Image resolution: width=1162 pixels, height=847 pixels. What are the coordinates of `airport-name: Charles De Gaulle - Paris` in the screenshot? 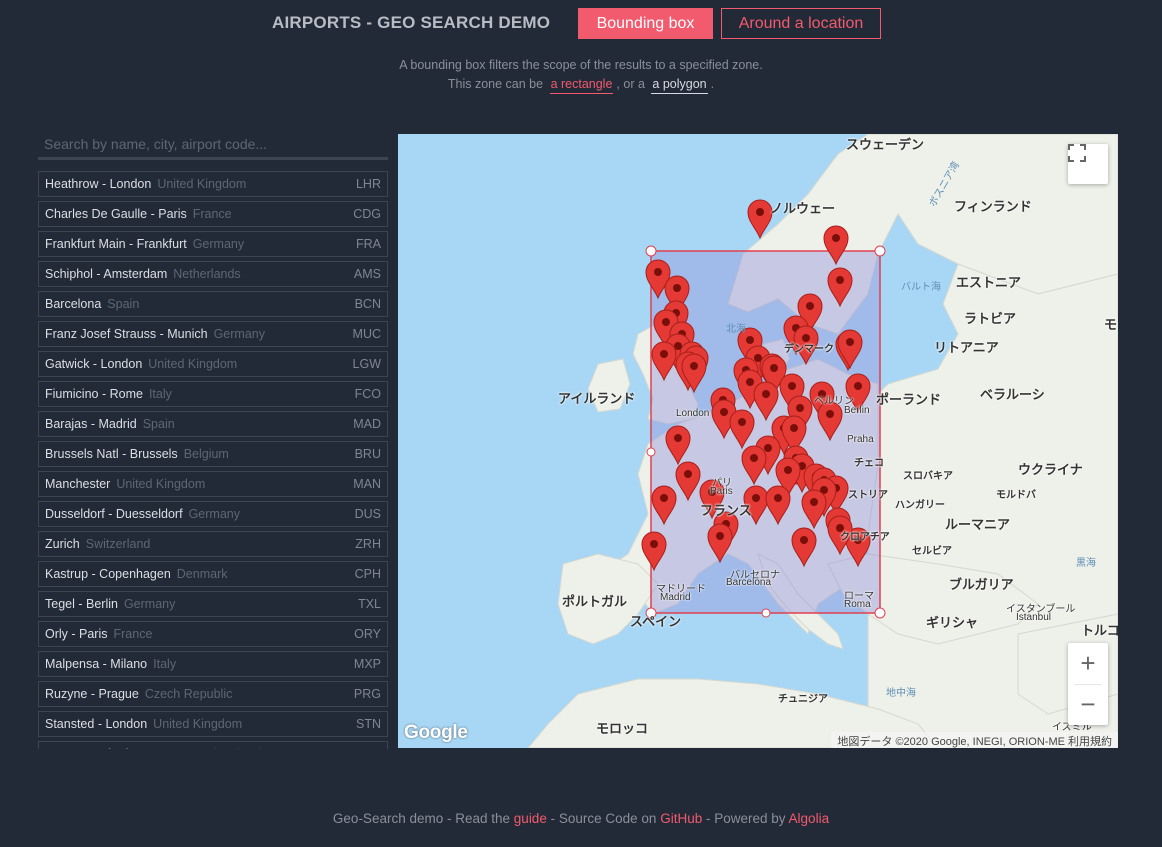 It's located at (116, 214).